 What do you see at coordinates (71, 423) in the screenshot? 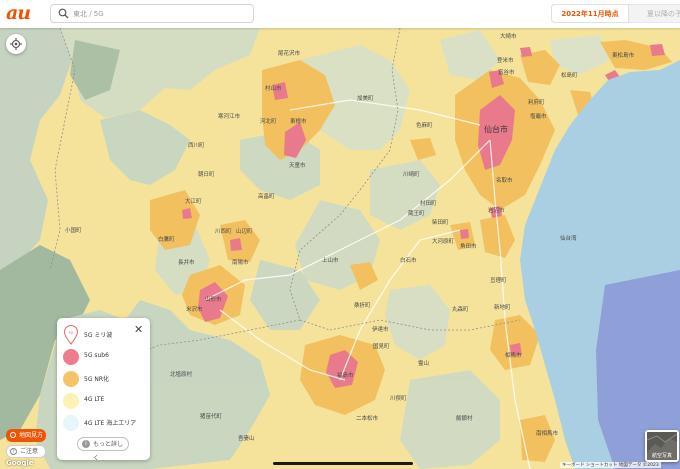
I see `legend-swatch-lte-sea` at bounding box center [71, 423].